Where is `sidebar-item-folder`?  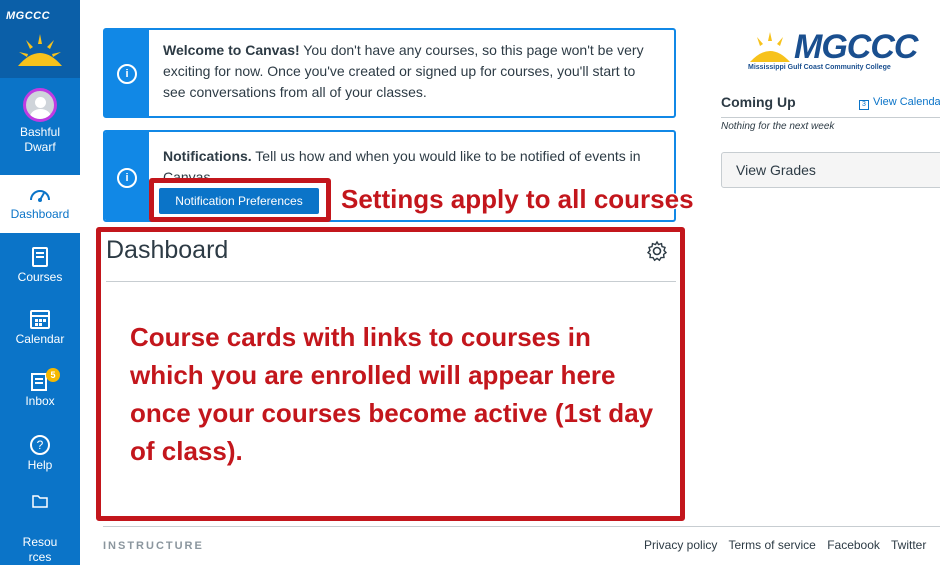
sidebar-item-folder is located at coordinates (40, 504).